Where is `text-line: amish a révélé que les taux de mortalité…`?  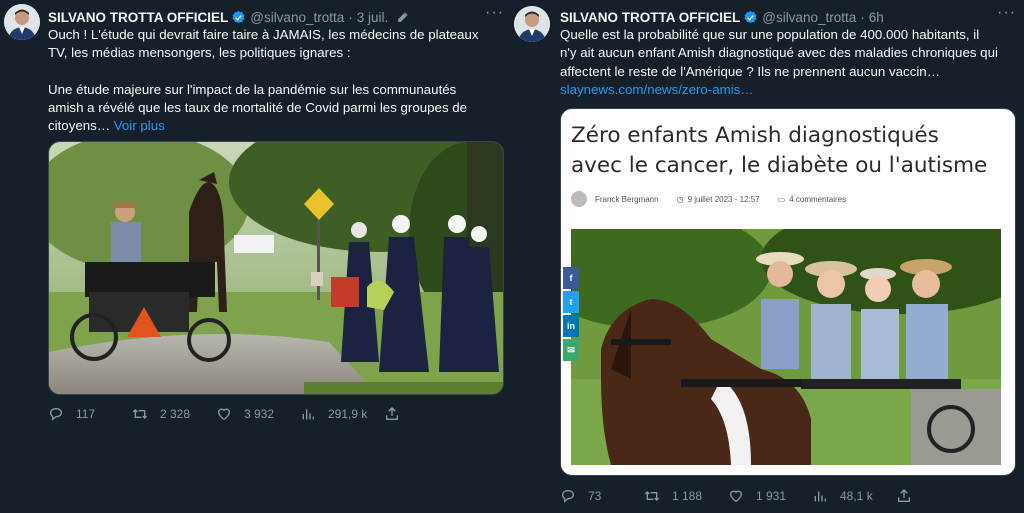 text-line: amish a révélé que les taux de mortalité… is located at coordinates (258, 108).